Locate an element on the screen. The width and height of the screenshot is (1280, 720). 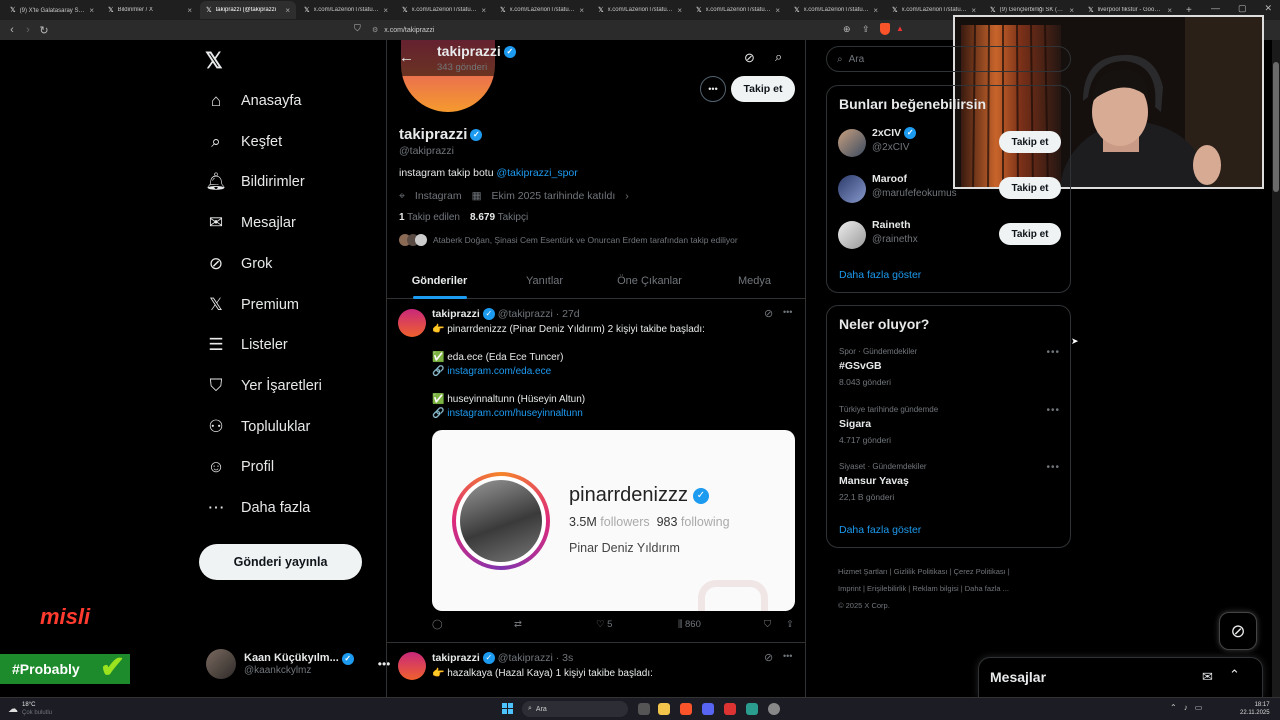
clock: 18:17 22.11.2025 is located at coordinates (1255, 709).